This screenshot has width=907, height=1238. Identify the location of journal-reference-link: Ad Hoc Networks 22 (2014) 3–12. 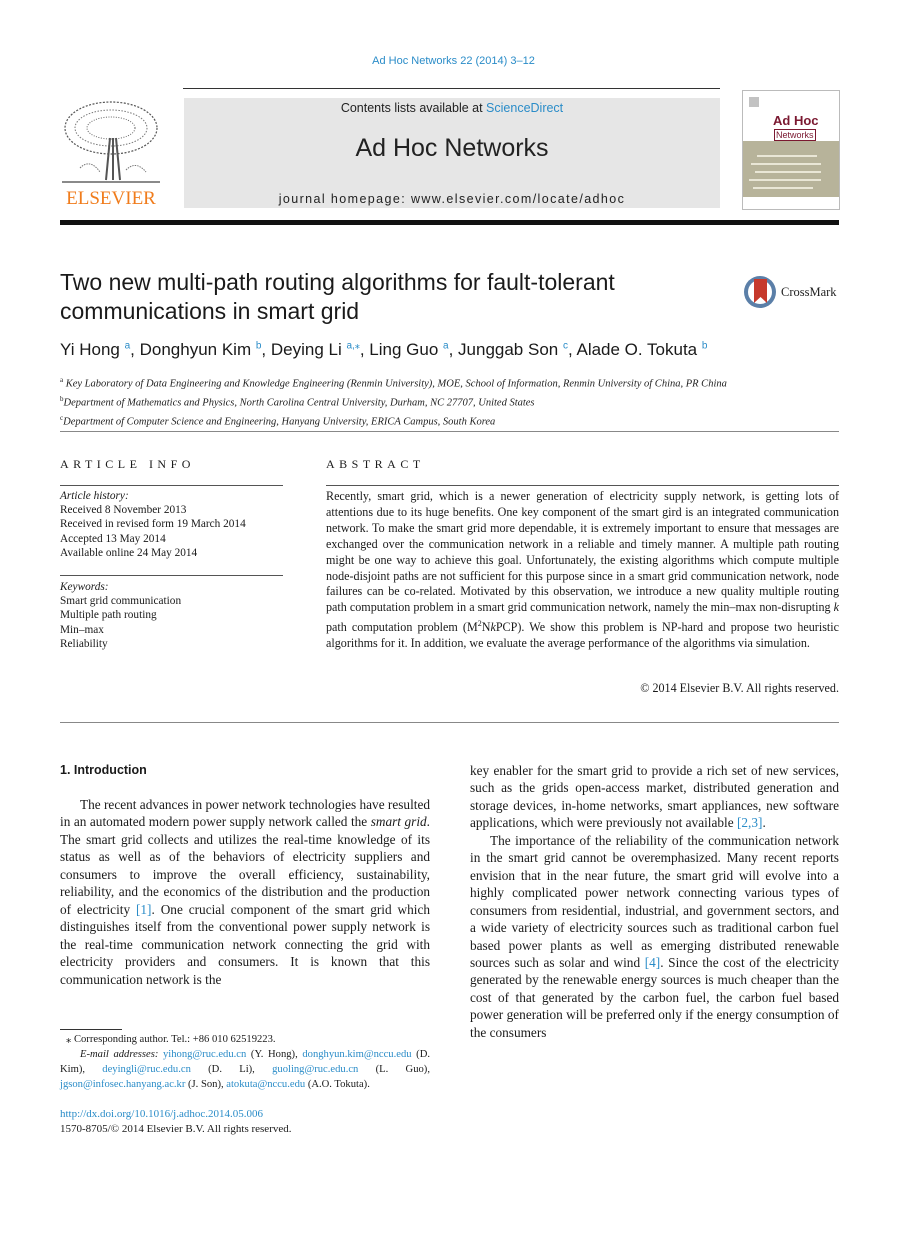
(453, 61).